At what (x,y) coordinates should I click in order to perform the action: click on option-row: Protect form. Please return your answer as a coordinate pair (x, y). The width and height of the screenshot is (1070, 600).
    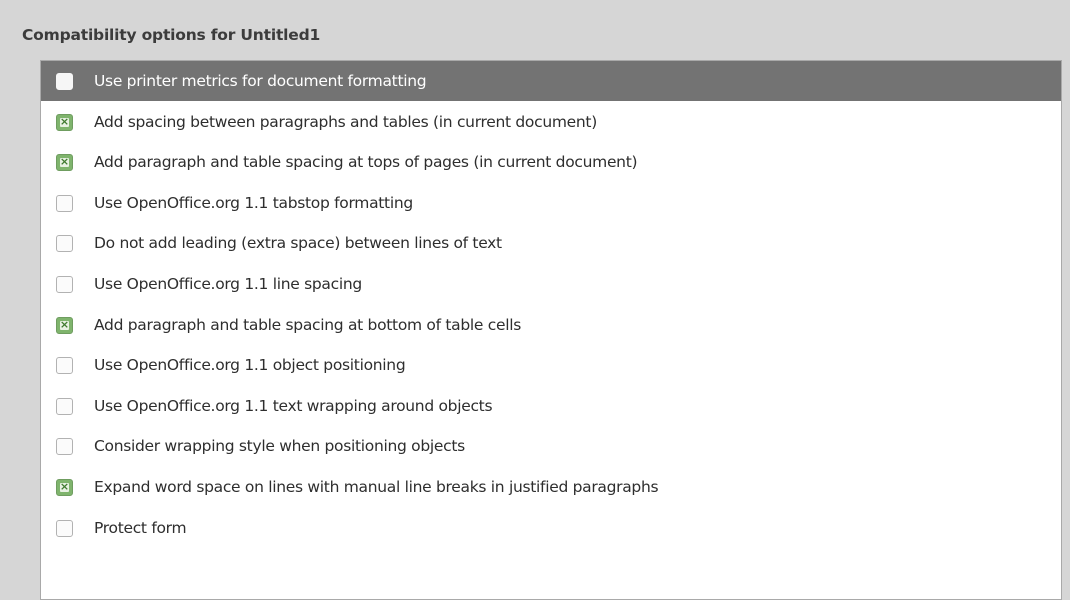
    Looking at the image, I should click on (551, 528).